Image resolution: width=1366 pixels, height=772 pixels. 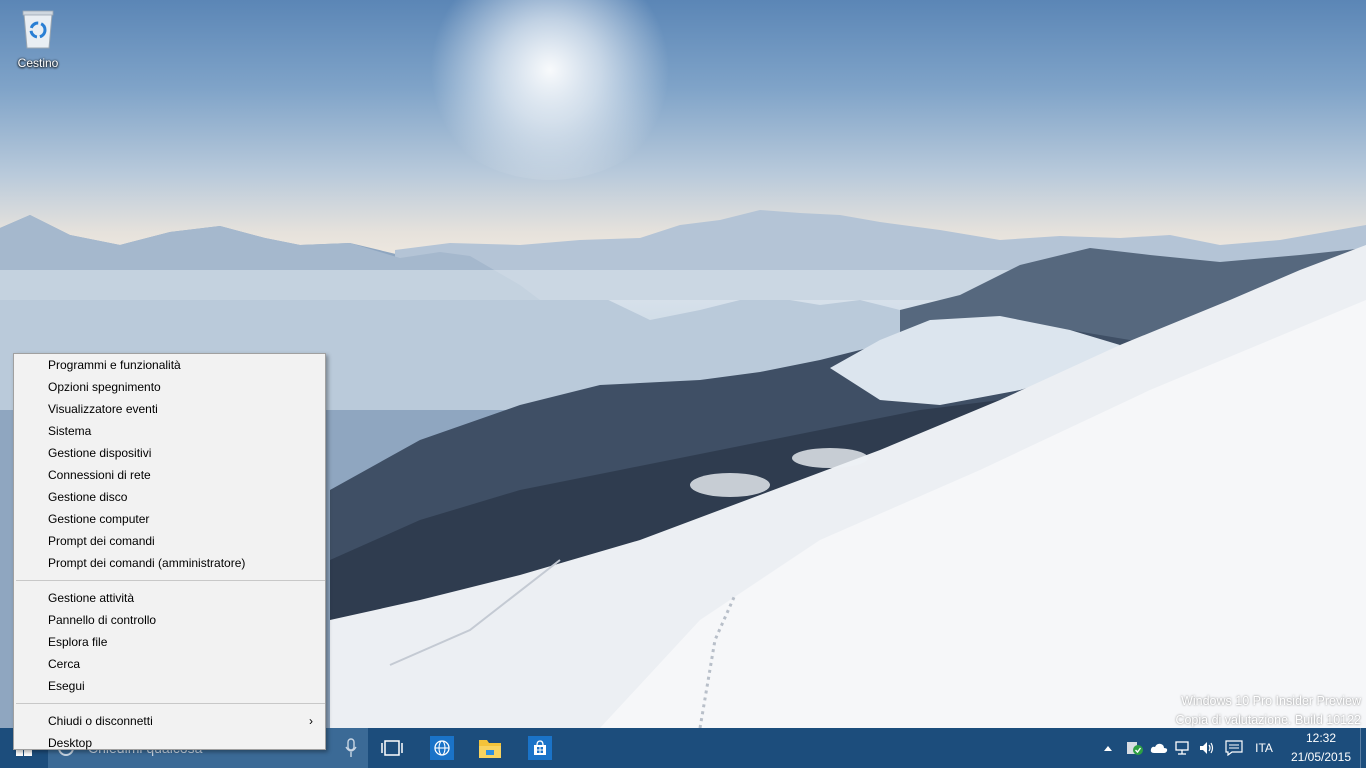 I want to click on clock-date: 21/05/2015, so click(x=1321, y=757).